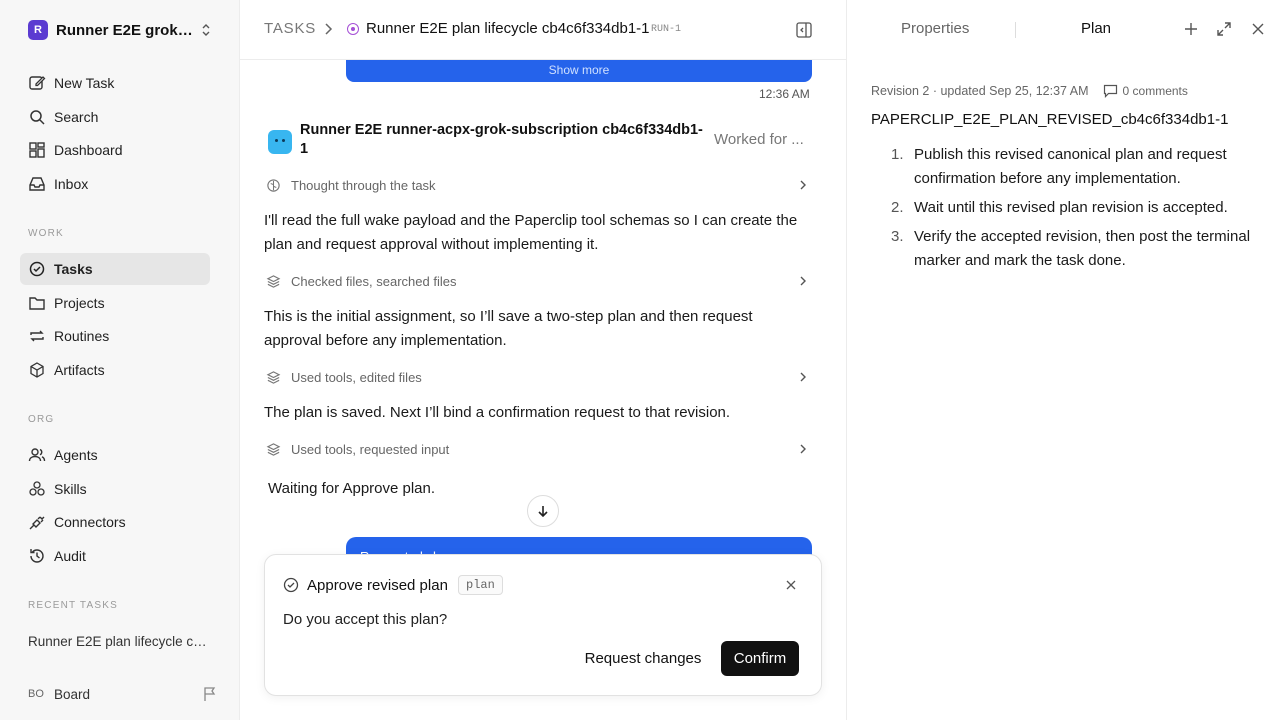  Describe the element at coordinates (1015, 30) in the screenshot. I see `tab-divider` at that location.